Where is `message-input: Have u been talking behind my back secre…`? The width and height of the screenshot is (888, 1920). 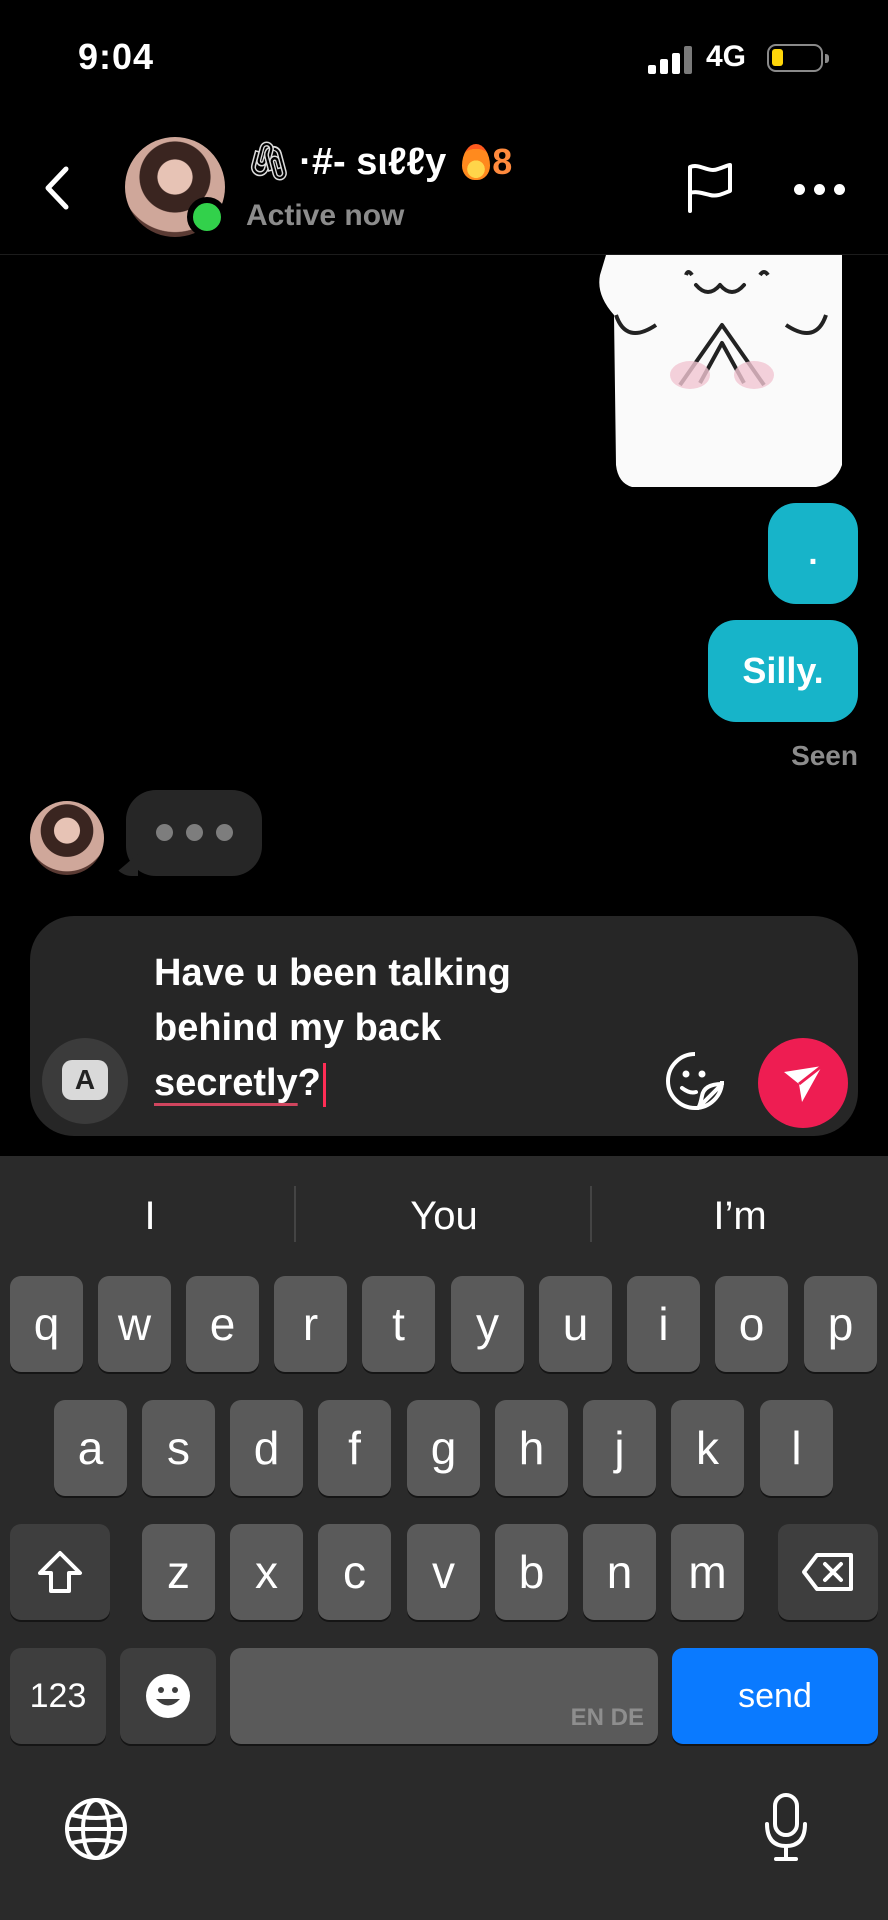
message-input: Have u been talking behind my back secre… is located at coordinates (369, 1028).